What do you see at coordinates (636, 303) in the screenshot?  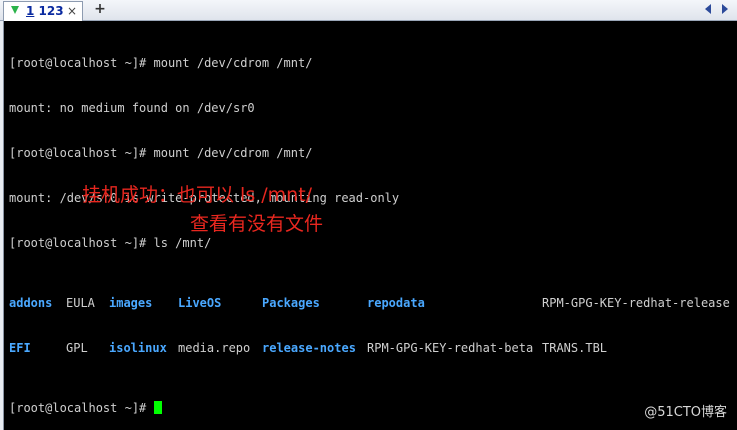 I see `ls-entry-file: RPM-GPG-KEY-redhat-release` at bounding box center [636, 303].